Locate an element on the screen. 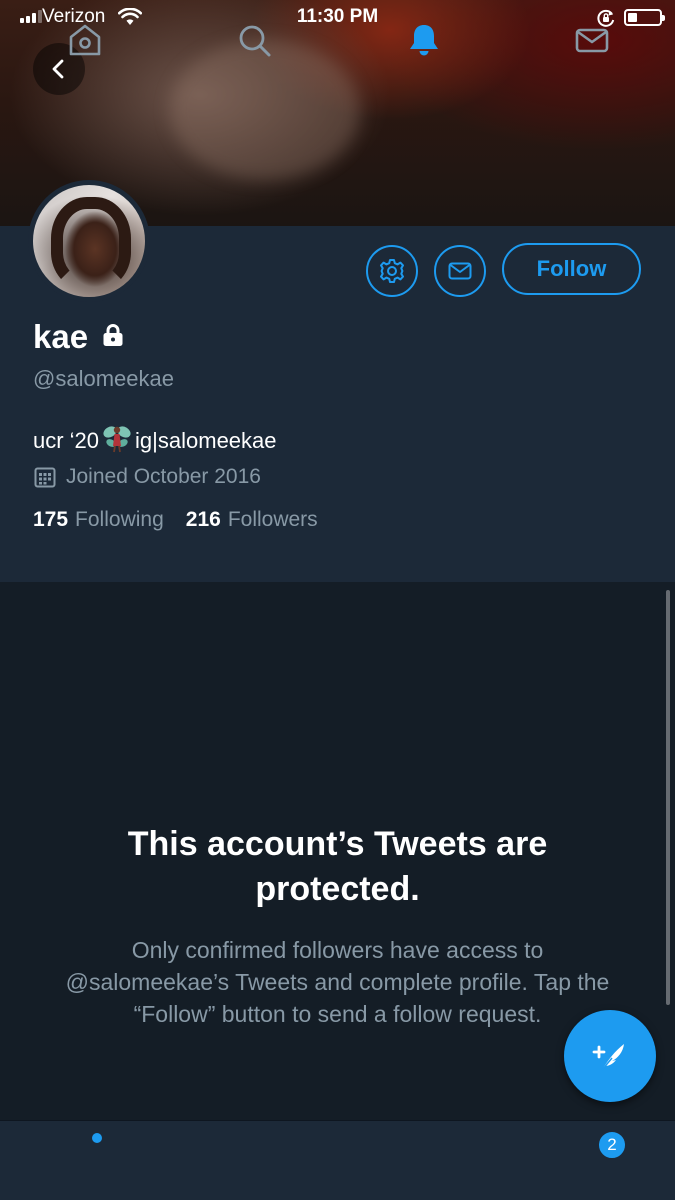 The image size is (675, 1200). tab-messages is located at coordinates (592, 40).